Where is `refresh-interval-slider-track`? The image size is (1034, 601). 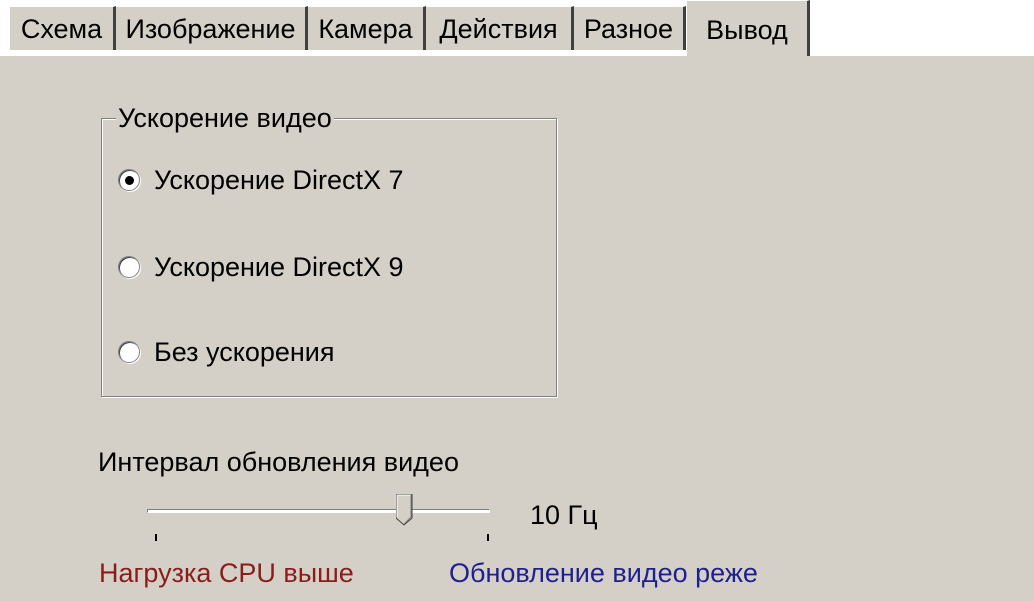
refresh-interval-slider-track is located at coordinates (318, 511).